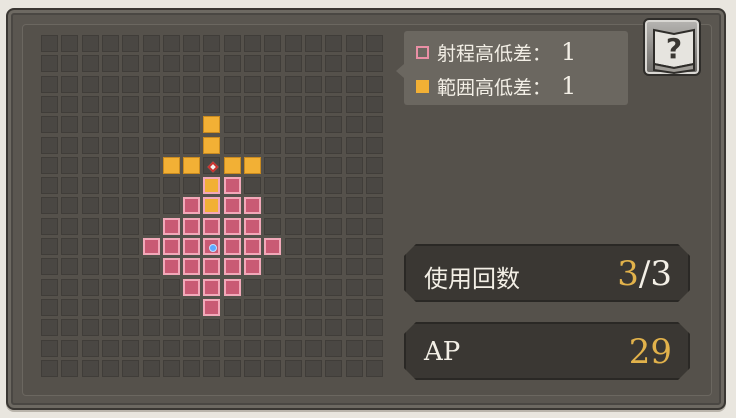  I want to click on legend-row-area: 範囲高低差： 1, so click(496, 86).